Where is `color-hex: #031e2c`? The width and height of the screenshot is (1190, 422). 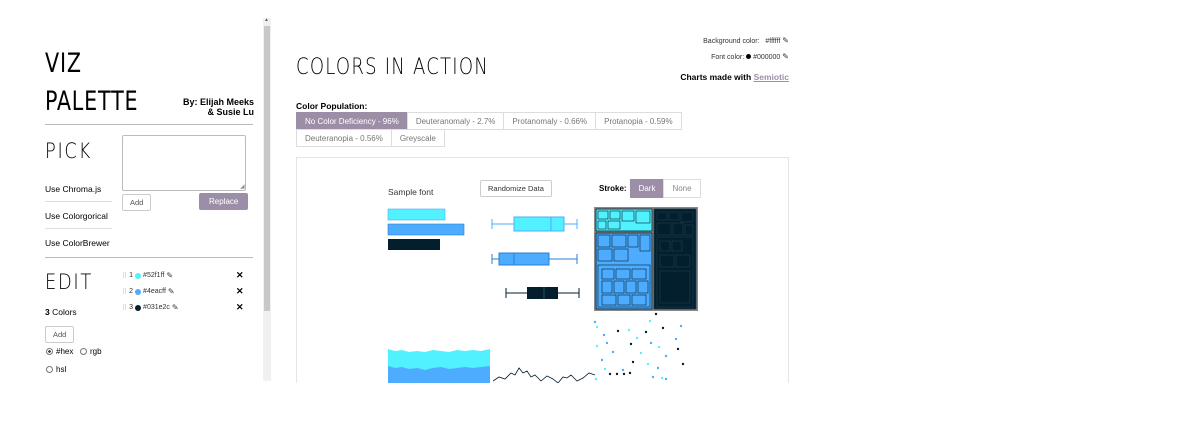 color-hex: #031e2c is located at coordinates (156, 307).